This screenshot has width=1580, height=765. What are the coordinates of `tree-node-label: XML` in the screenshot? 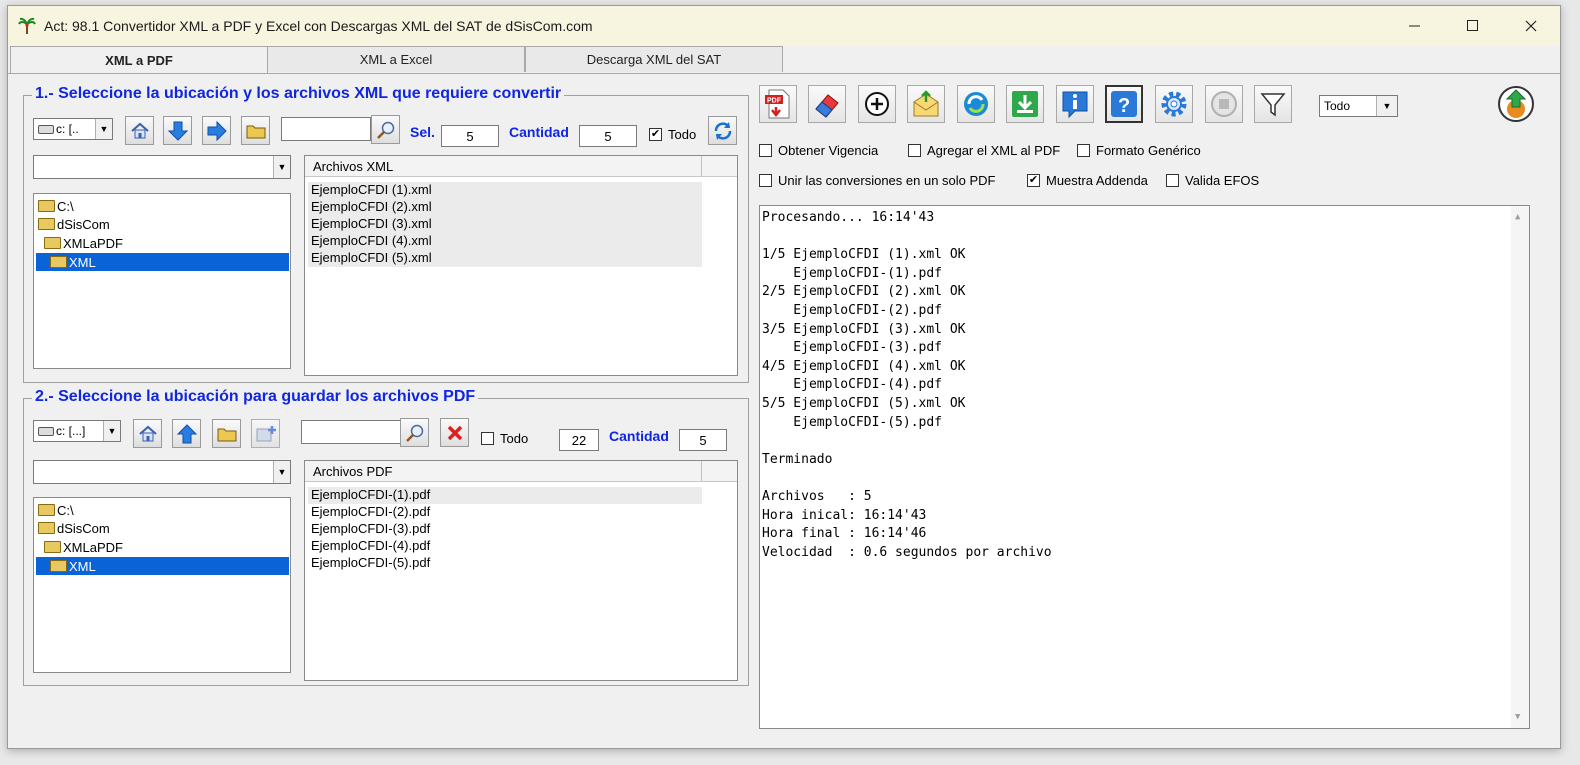 It's located at (82, 262).